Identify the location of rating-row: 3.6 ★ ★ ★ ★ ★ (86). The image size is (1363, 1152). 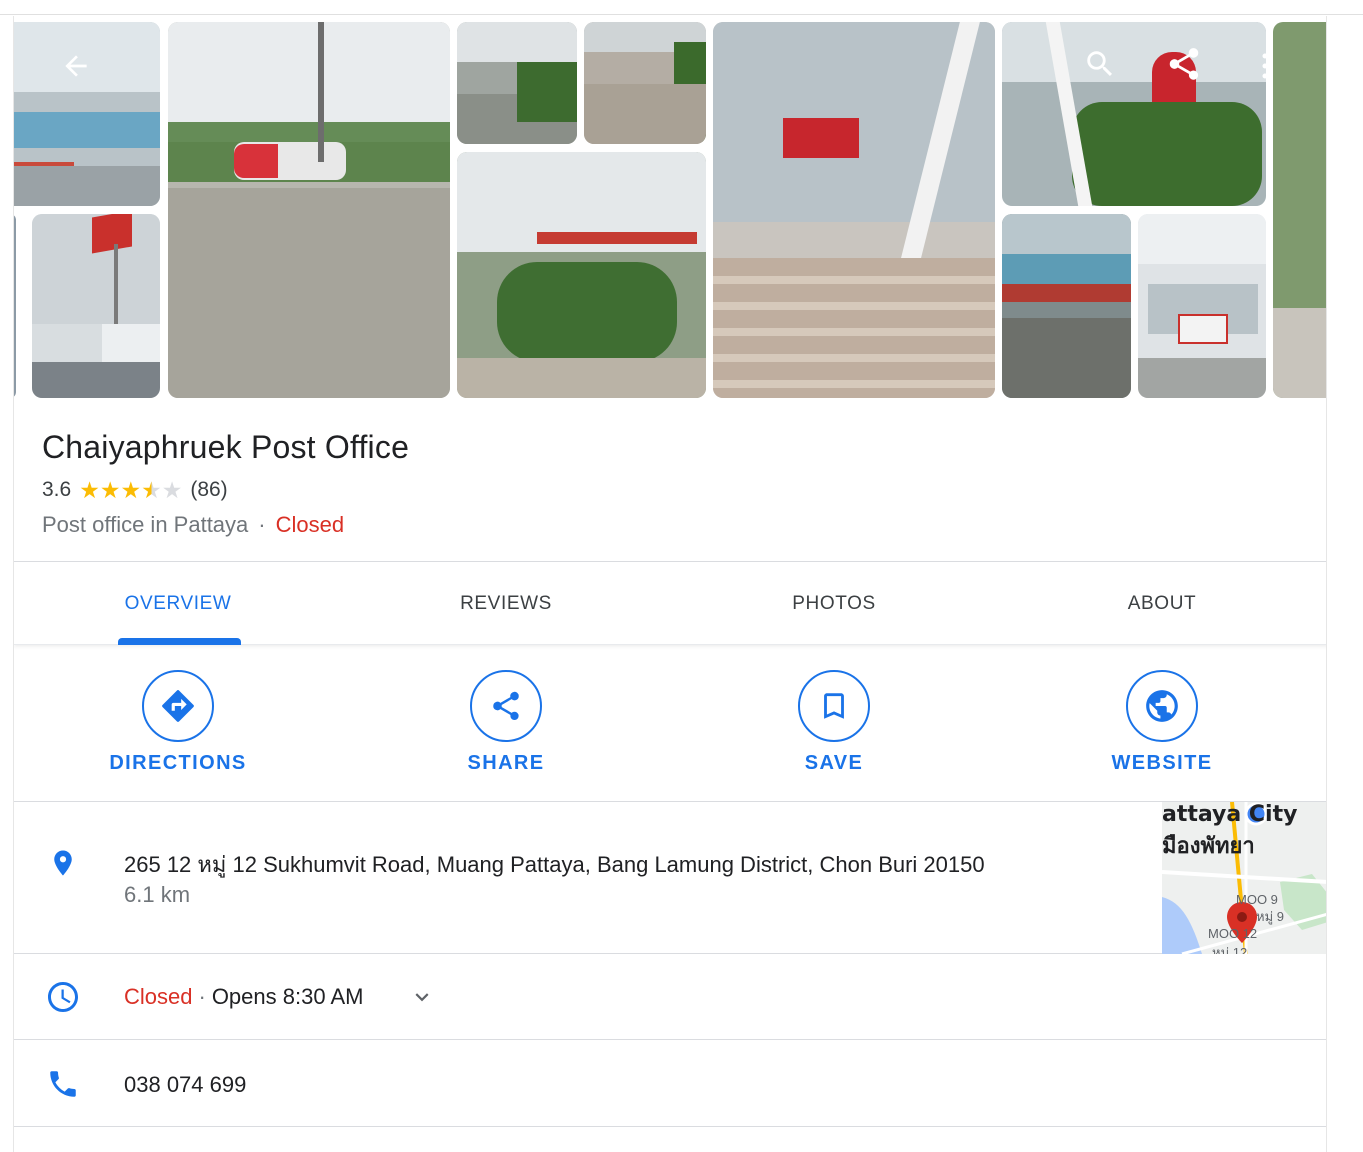
(135, 490).